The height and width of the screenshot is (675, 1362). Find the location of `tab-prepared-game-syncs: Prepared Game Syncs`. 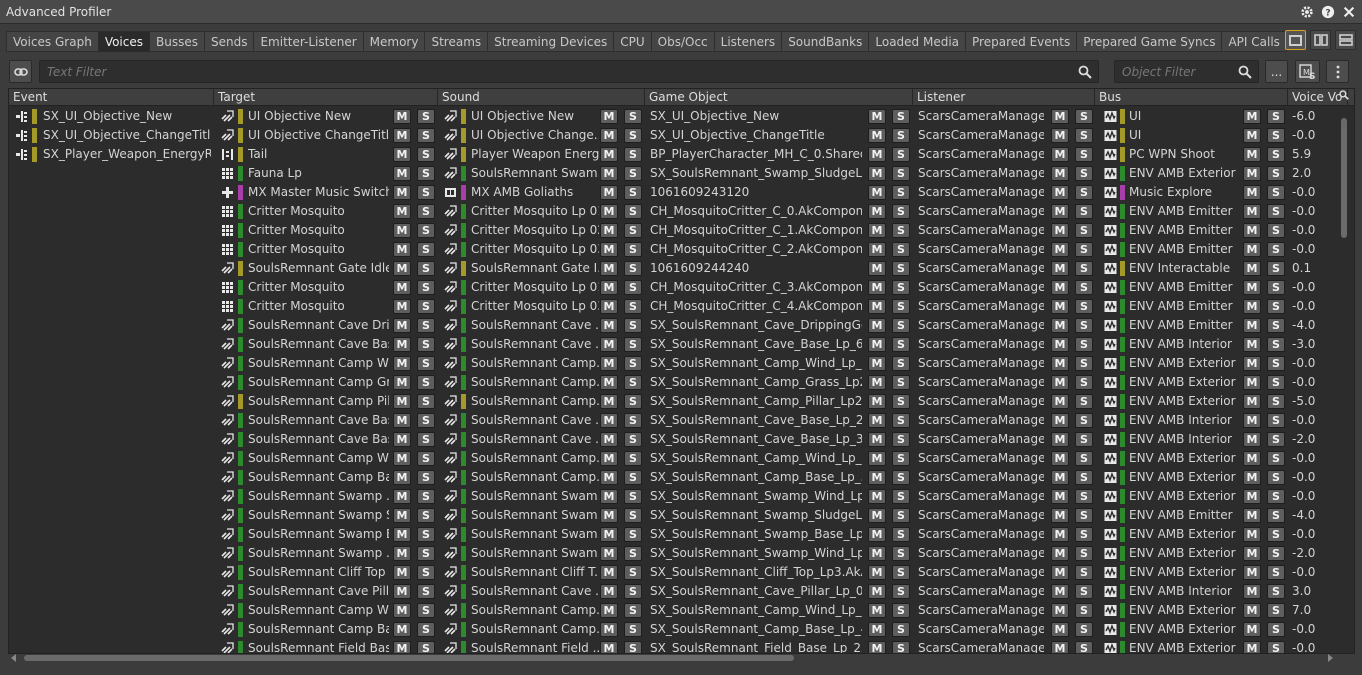

tab-prepared-game-syncs: Prepared Game Syncs is located at coordinates (1149, 41).